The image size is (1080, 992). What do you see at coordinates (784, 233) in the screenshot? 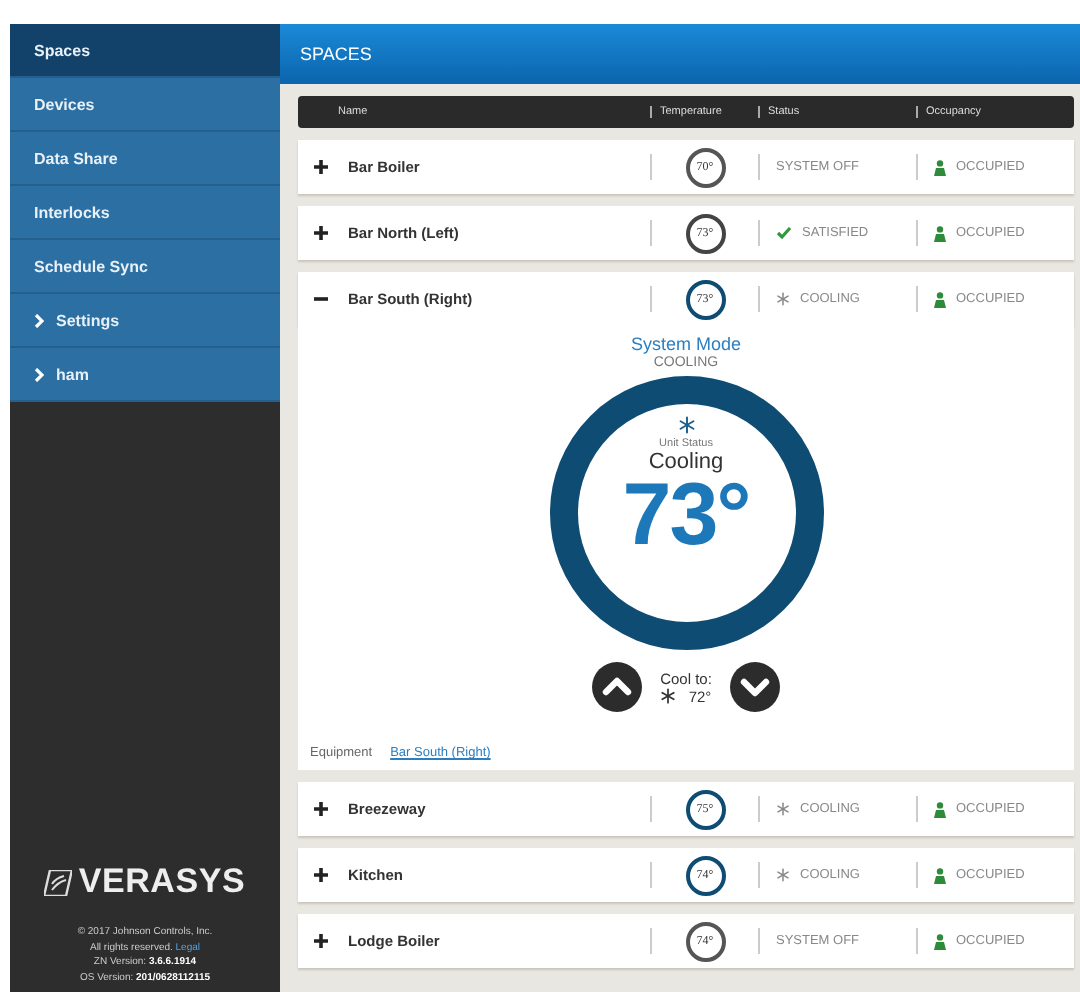
I see `check-icon` at bounding box center [784, 233].